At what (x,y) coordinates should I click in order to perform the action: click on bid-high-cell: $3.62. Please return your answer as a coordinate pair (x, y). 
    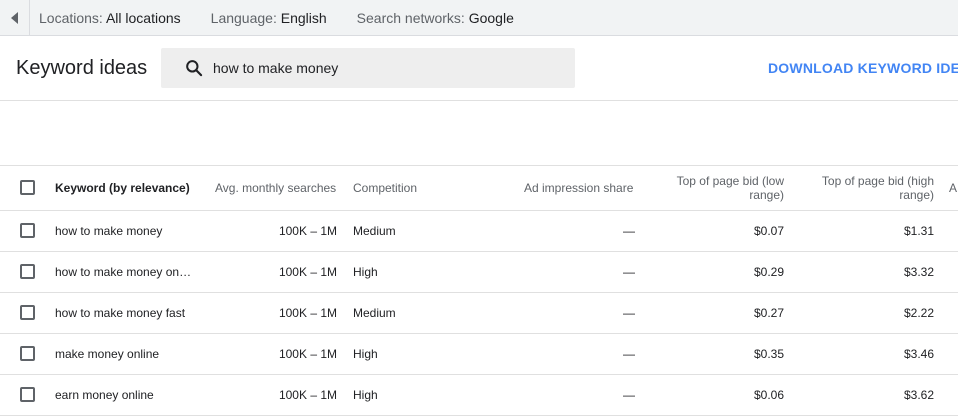
    Looking at the image, I should click on (918, 395).